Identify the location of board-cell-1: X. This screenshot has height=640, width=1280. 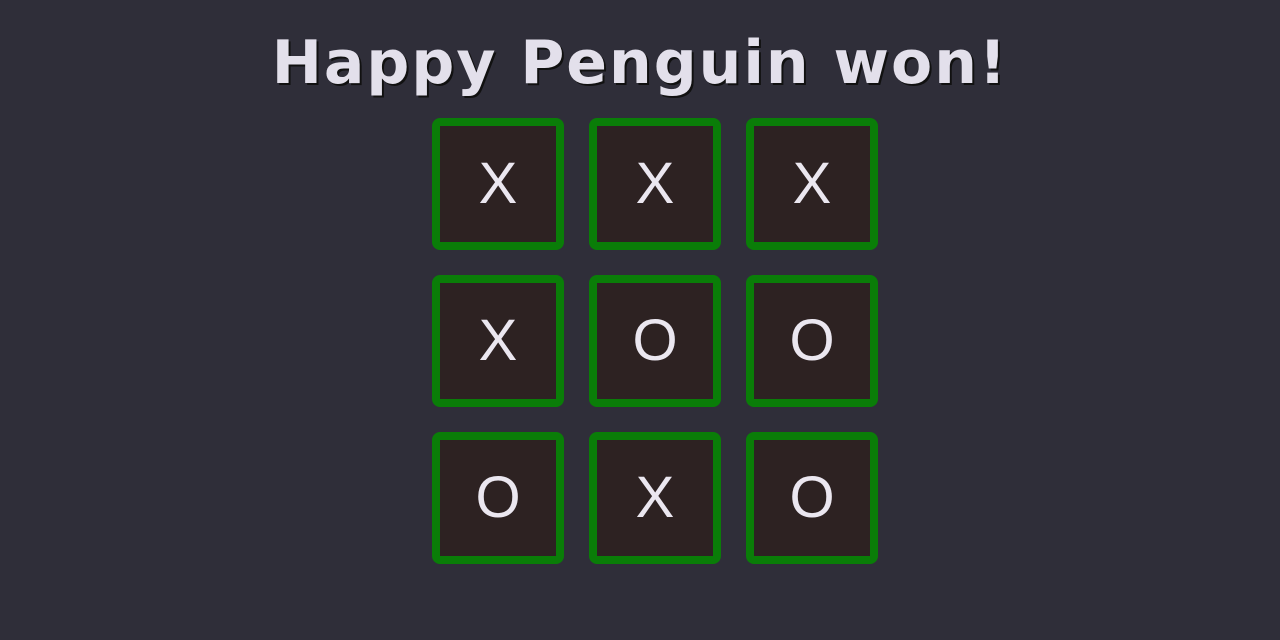
(498, 184).